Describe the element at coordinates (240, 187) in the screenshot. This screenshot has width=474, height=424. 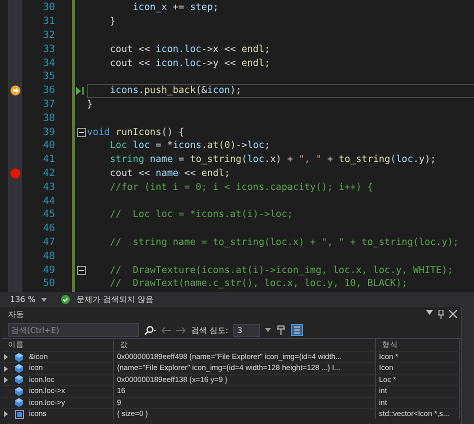
I see `code-line: //for (int i = 0; i < icons.capacity(); i++) {` at that location.